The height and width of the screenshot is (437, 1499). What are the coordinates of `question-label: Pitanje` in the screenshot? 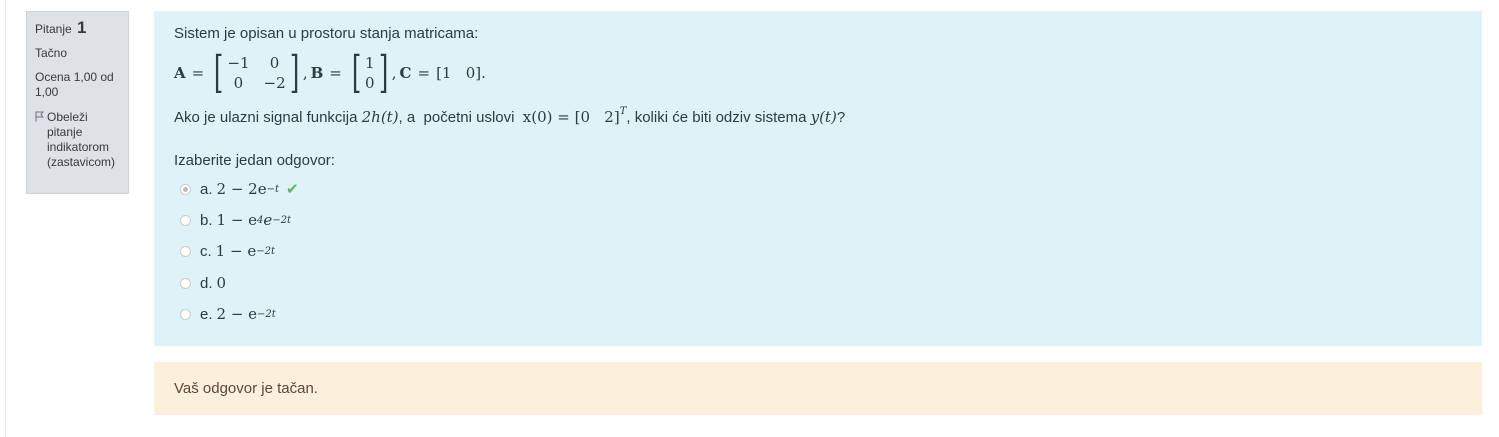 It's located at (53, 29).